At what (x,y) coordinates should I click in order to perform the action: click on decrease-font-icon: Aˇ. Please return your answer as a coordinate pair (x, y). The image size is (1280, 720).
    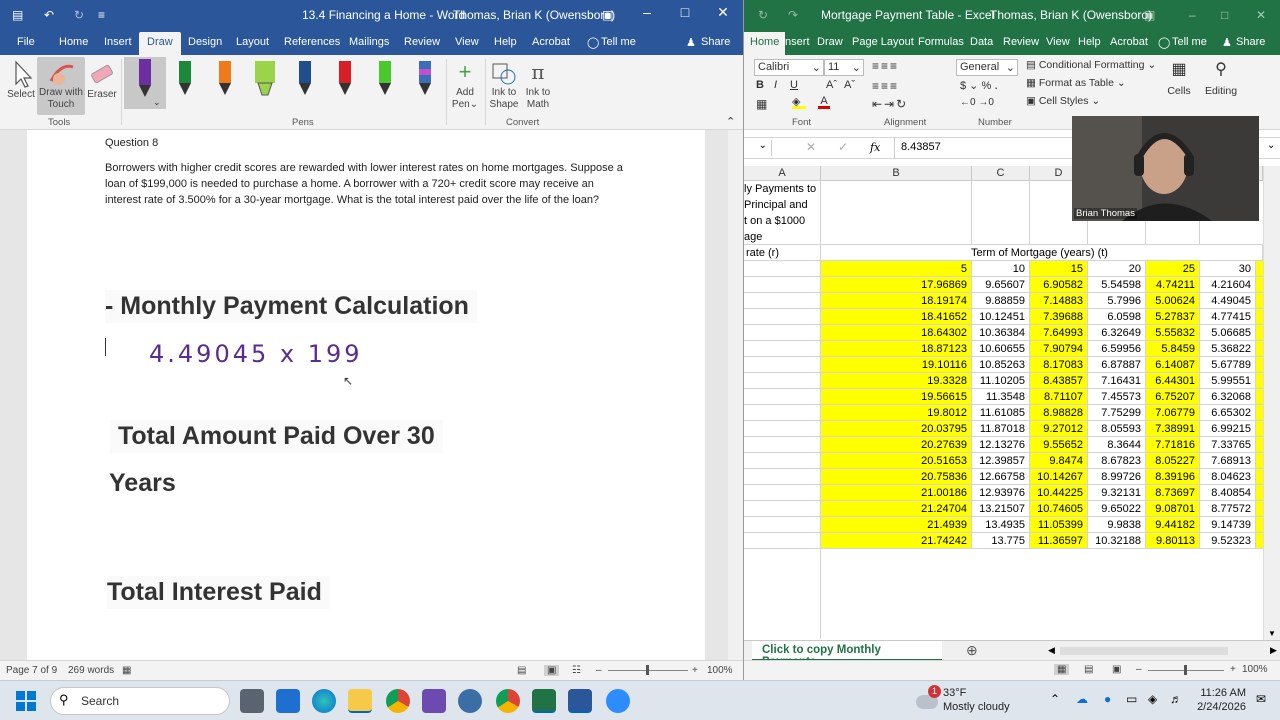
    Looking at the image, I should click on (849, 85).